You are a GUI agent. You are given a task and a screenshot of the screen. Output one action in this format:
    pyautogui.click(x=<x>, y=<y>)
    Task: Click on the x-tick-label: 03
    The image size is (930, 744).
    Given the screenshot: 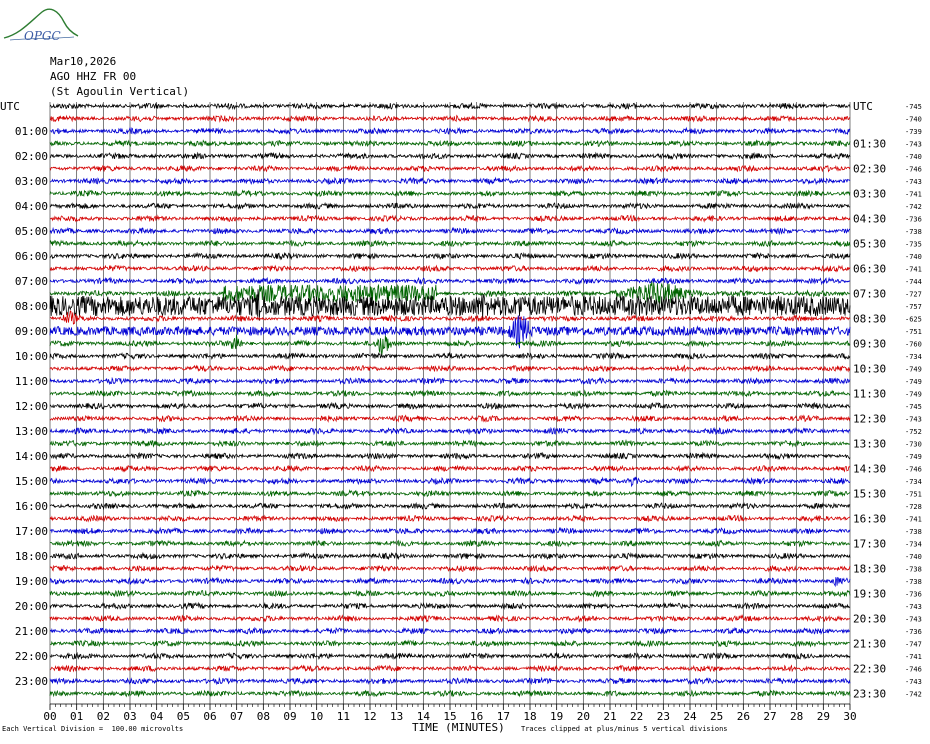 What is the action you would take?
    pyautogui.click(x=129, y=716)
    